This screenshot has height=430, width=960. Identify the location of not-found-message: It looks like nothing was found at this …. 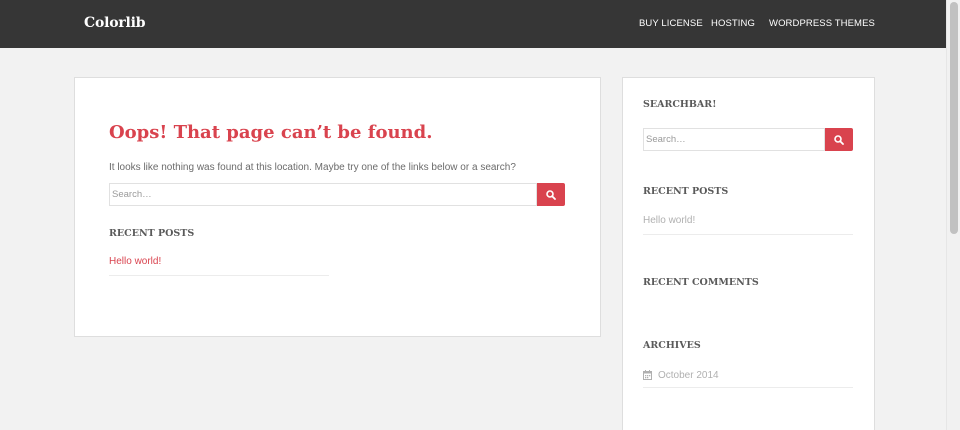
(312, 167).